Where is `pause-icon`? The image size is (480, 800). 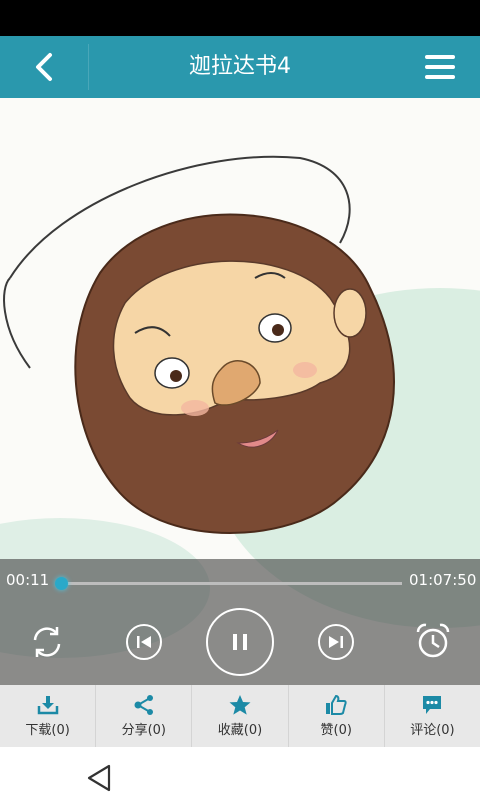
pause-icon is located at coordinates (240, 642).